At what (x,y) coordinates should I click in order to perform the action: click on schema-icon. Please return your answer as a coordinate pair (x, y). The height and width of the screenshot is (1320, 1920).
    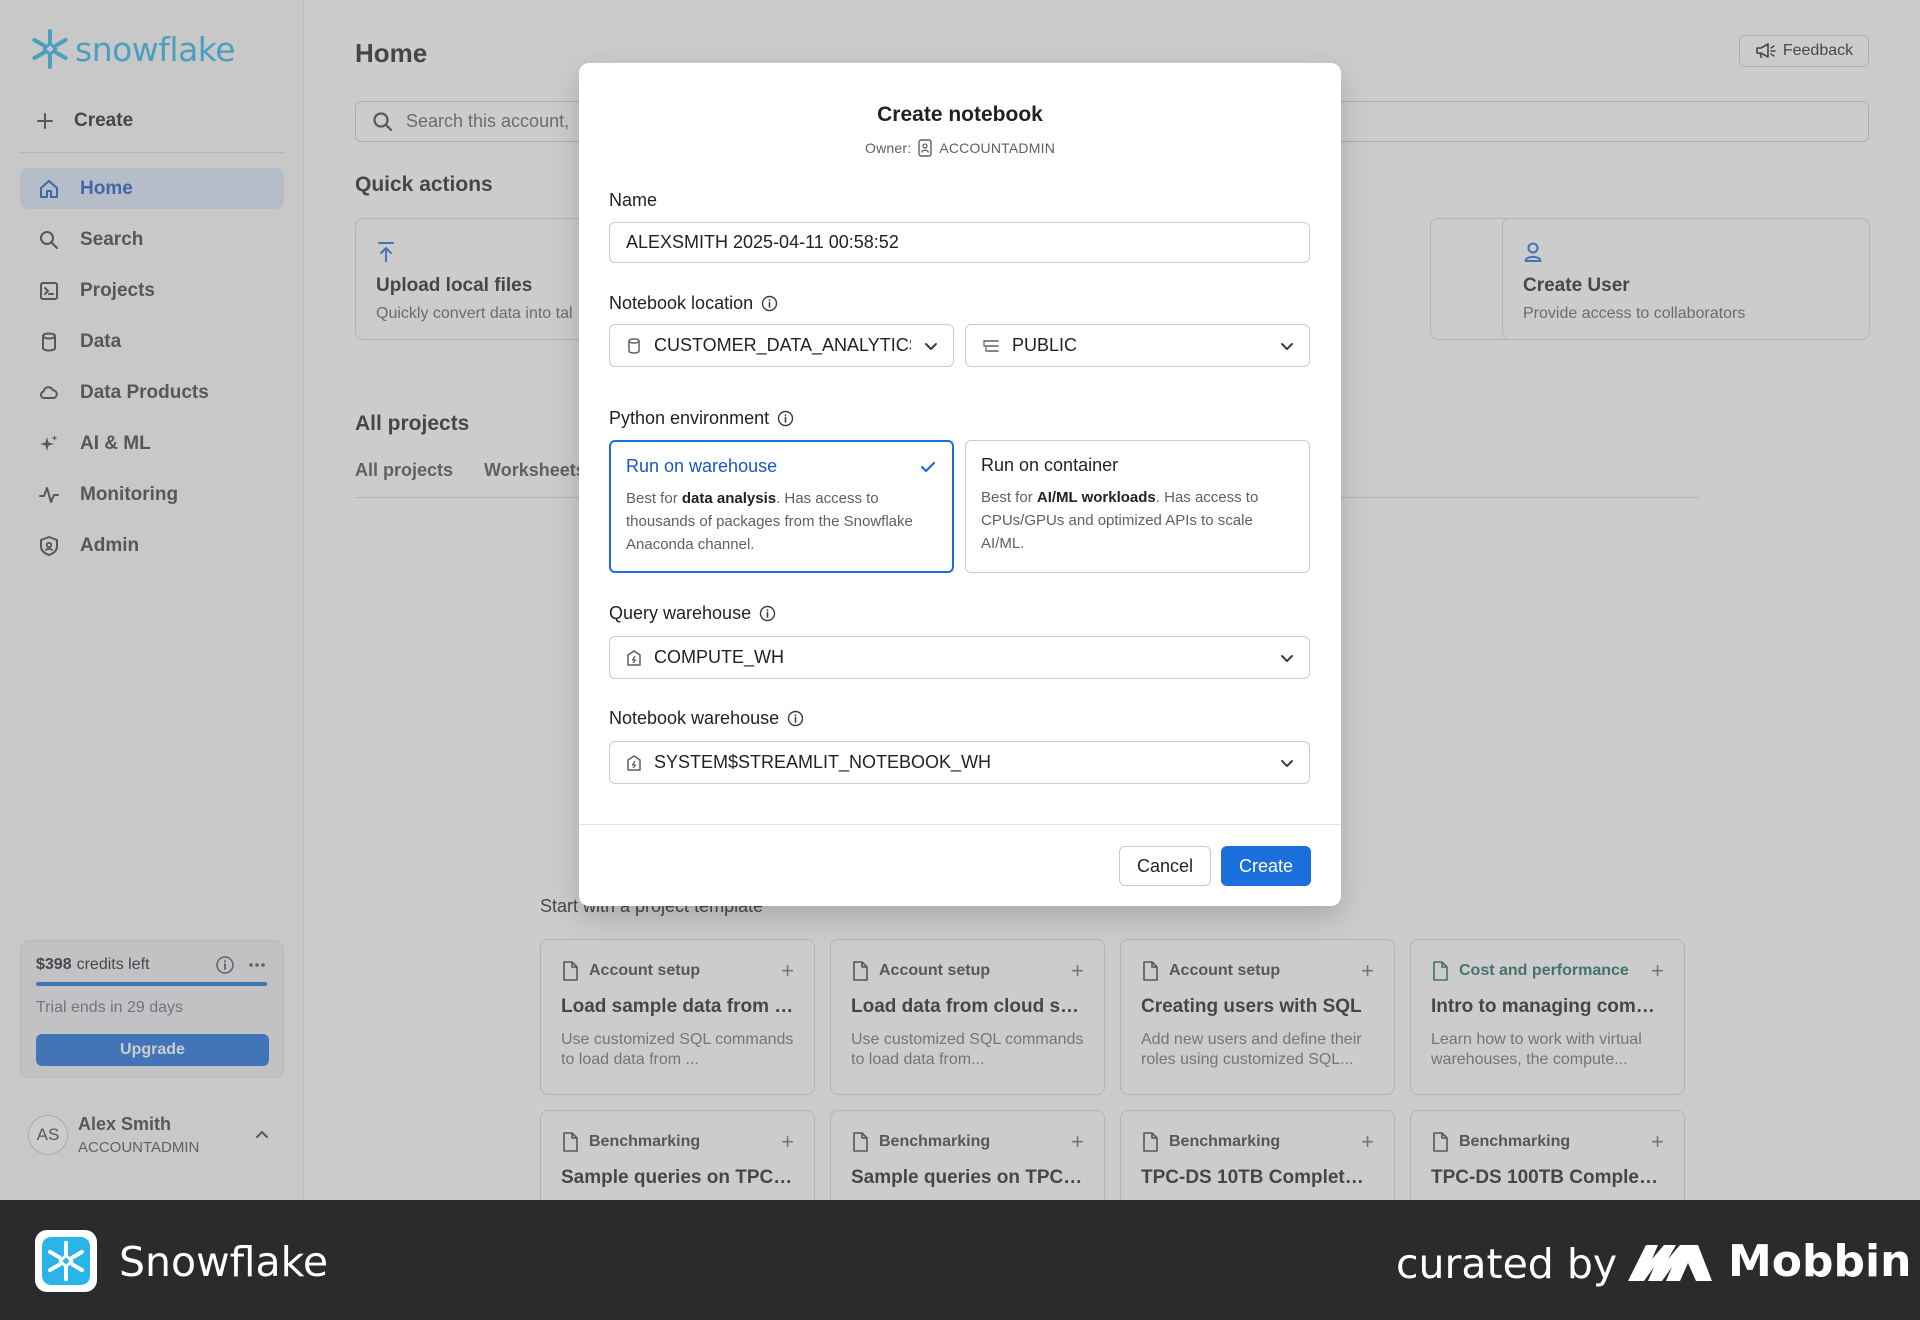
    Looking at the image, I should click on (991, 345).